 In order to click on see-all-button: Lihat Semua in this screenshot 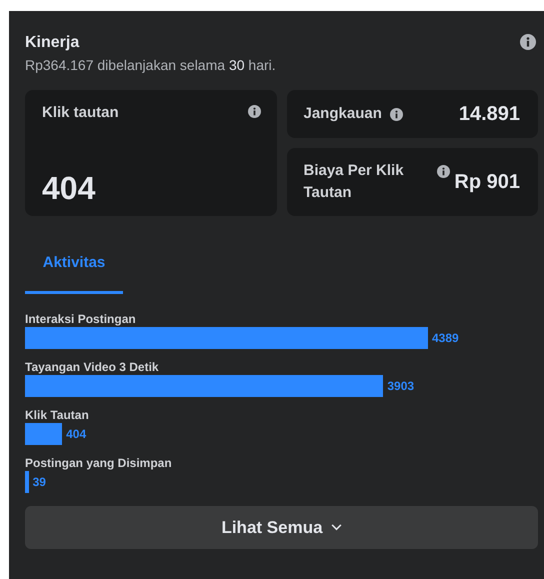, I will do `click(281, 527)`.